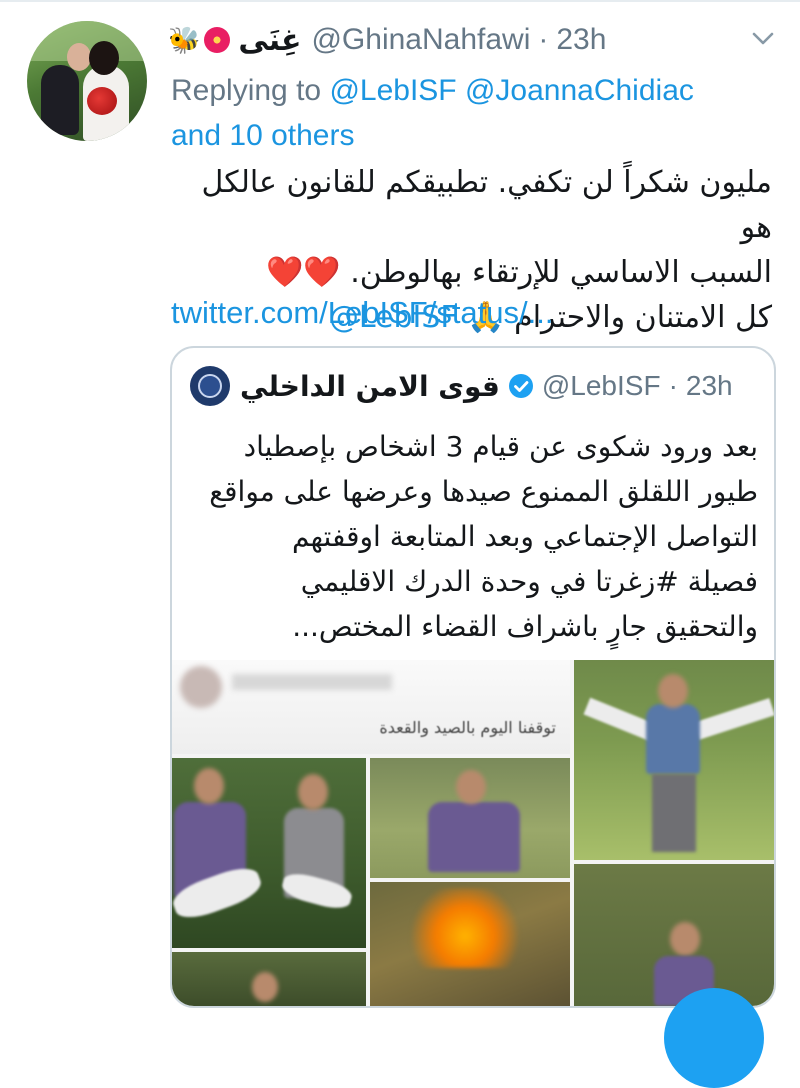  Describe the element at coordinates (524, 536) in the screenshot. I see `quoted-text-line: التواصل الإجتماعي وبعد المتابعة اوقفتهم` at that location.